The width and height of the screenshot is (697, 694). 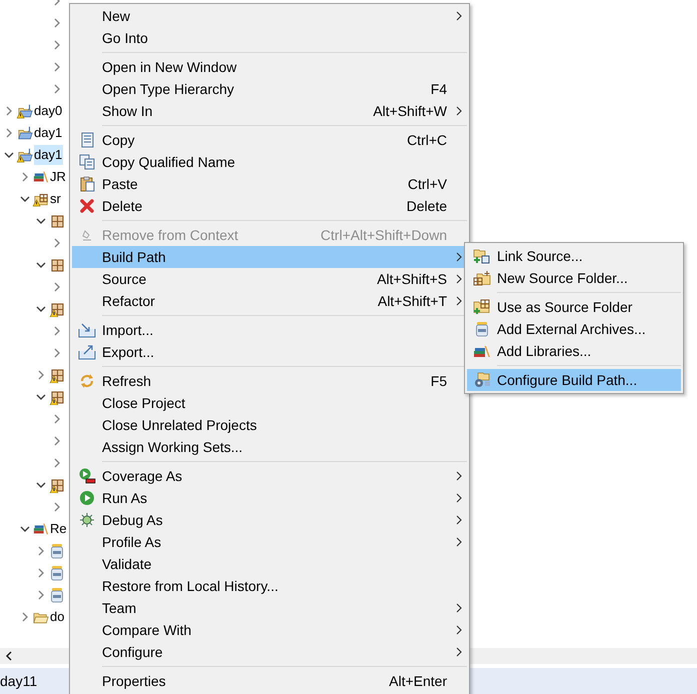 I want to click on linked-folder-icon, so click(x=482, y=256).